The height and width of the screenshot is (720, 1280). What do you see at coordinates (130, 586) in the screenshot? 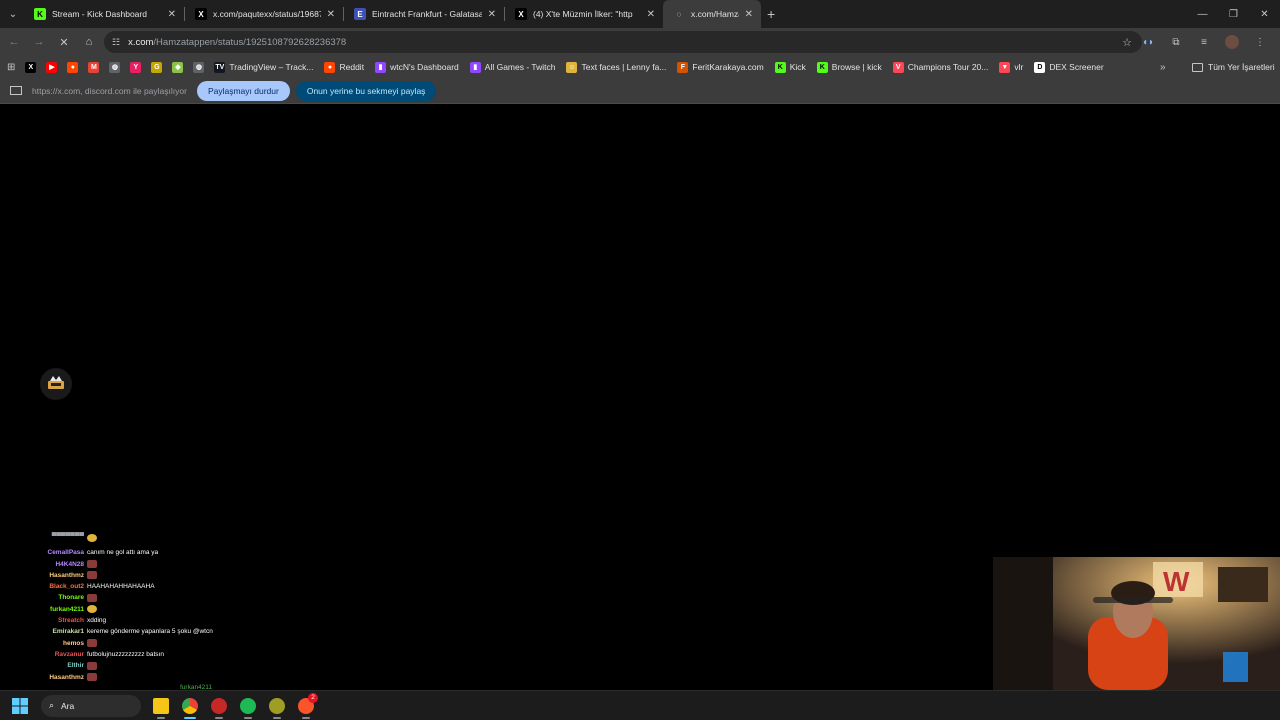
I see `chat-message: Black_out2 HAAHAHAHHAHAAHA` at bounding box center [130, 586].